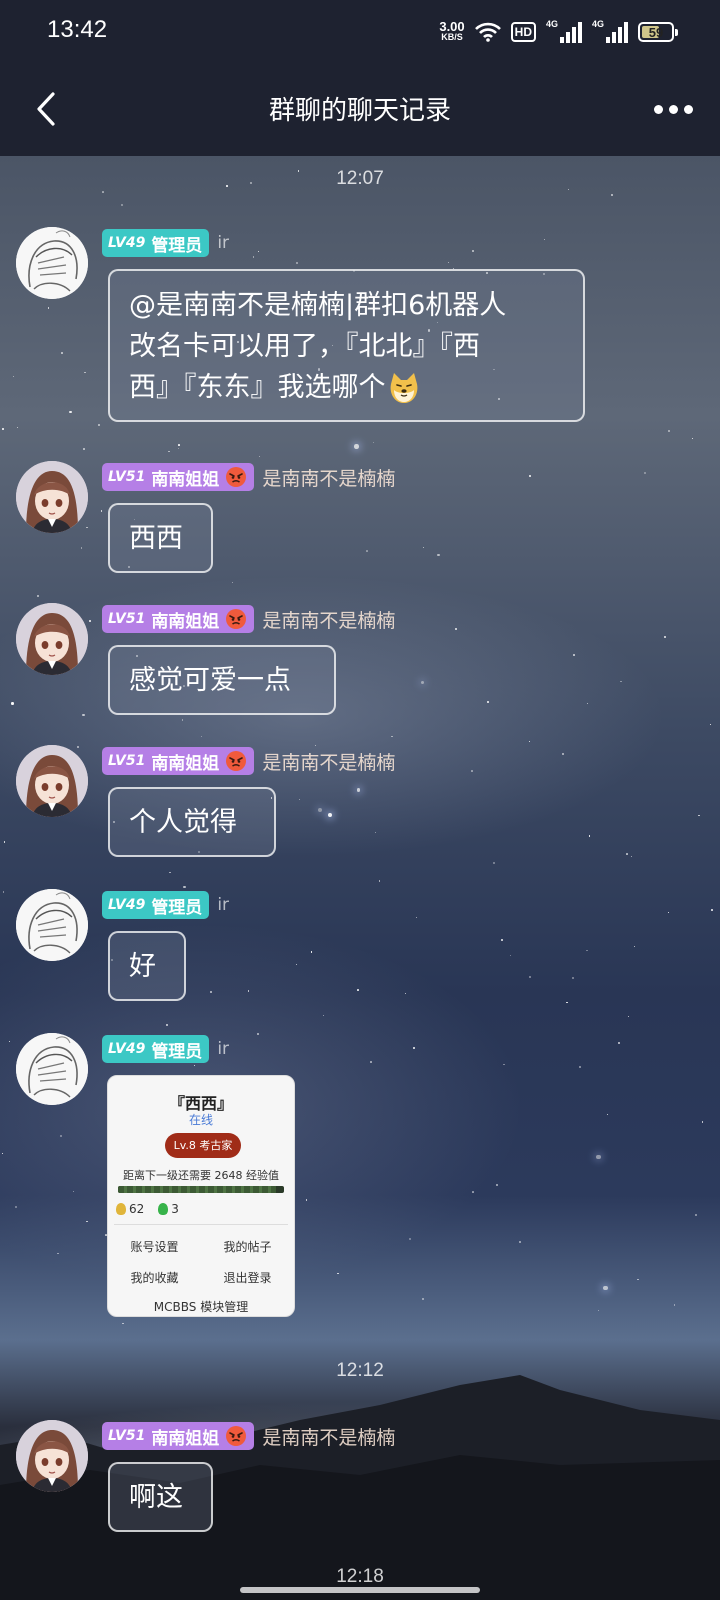  Describe the element at coordinates (247, 1278) in the screenshot. I see `card-link-logout: 退出登录` at that location.